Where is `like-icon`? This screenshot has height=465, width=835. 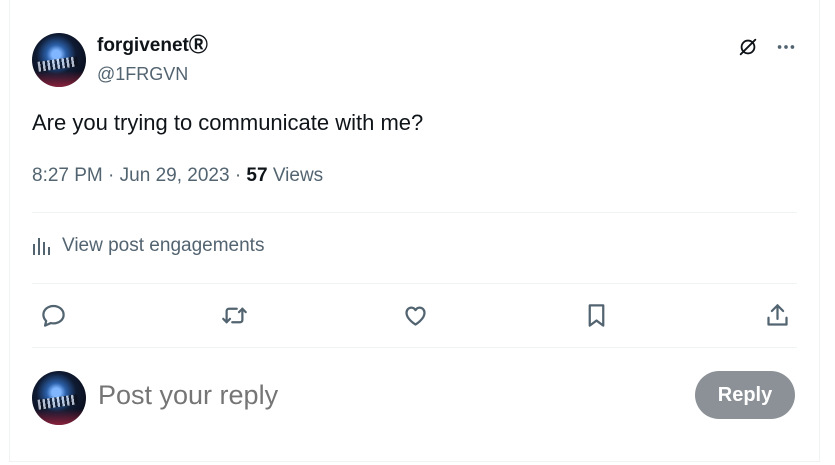 like-icon is located at coordinates (415, 316).